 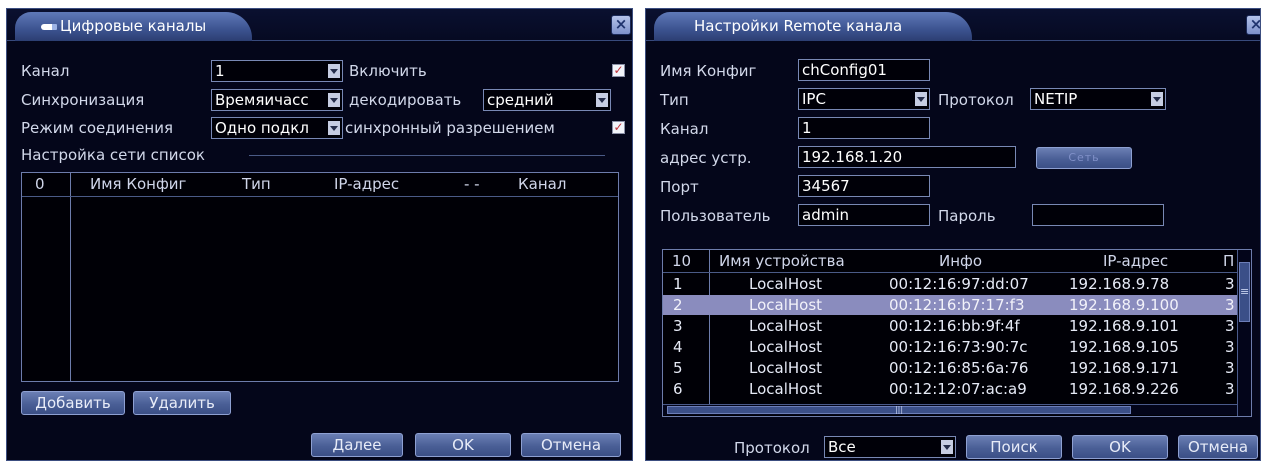 What do you see at coordinates (97, 128) in the screenshot?
I see `connection-mode-label: Режим соединения` at bounding box center [97, 128].